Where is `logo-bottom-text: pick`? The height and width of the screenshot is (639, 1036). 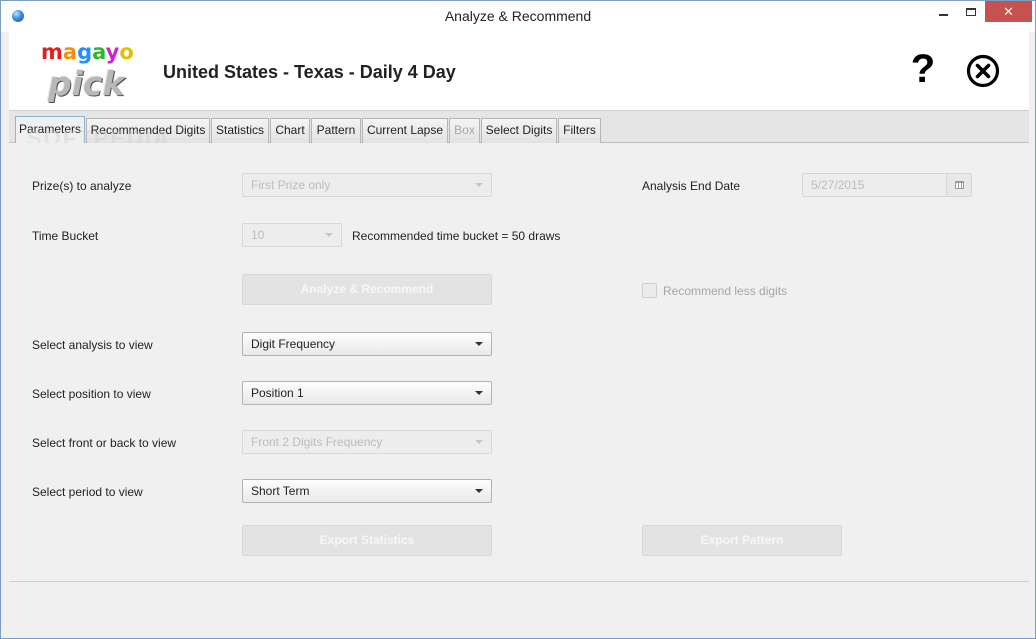
logo-bottom-text: pick is located at coordinates (86, 83).